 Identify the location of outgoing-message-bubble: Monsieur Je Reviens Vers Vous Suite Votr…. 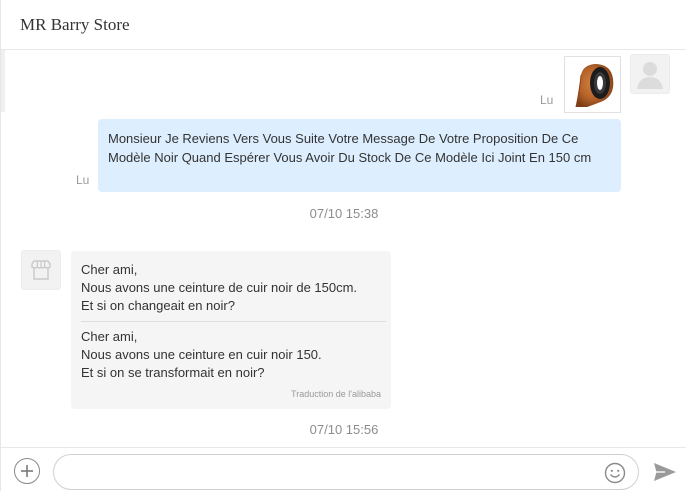
(359, 155).